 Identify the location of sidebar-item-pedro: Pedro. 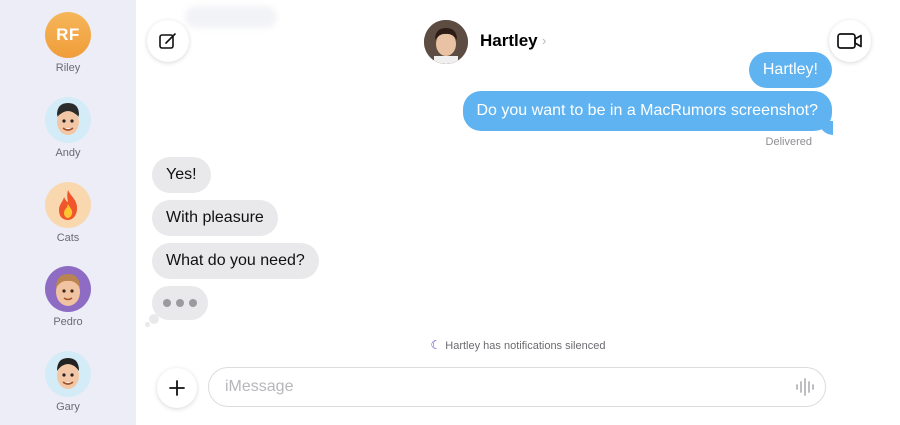
(68, 297).